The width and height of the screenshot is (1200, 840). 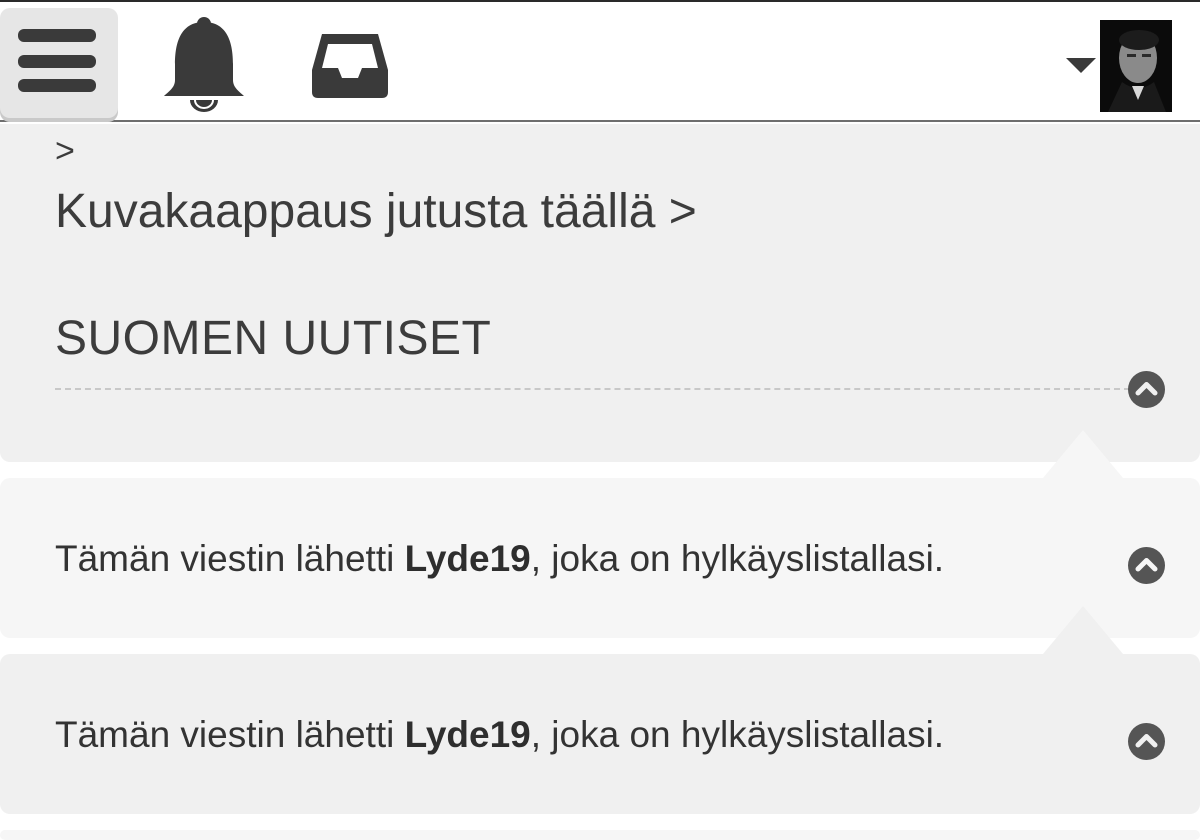 What do you see at coordinates (592, 389) in the screenshot?
I see `divider` at bounding box center [592, 389].